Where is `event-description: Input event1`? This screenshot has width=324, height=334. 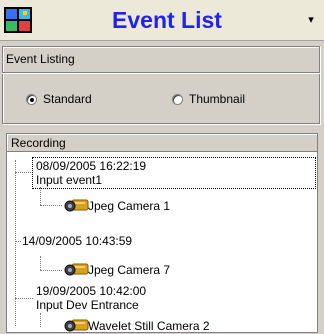 event-description: Input event1 is located at coordinates (69, 180).